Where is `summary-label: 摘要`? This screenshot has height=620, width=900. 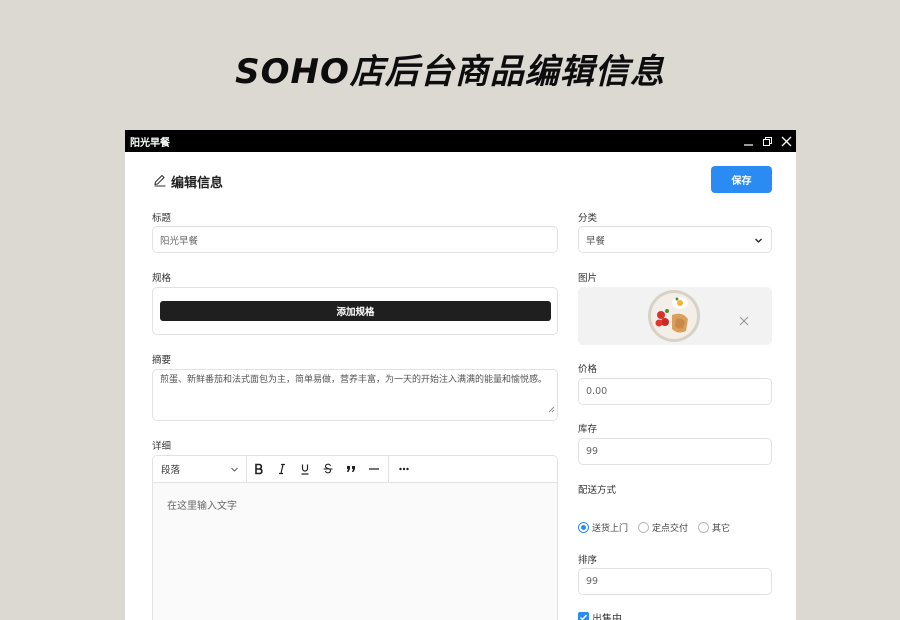
summary-label: 摘要 is located at coordinates (162, 360).